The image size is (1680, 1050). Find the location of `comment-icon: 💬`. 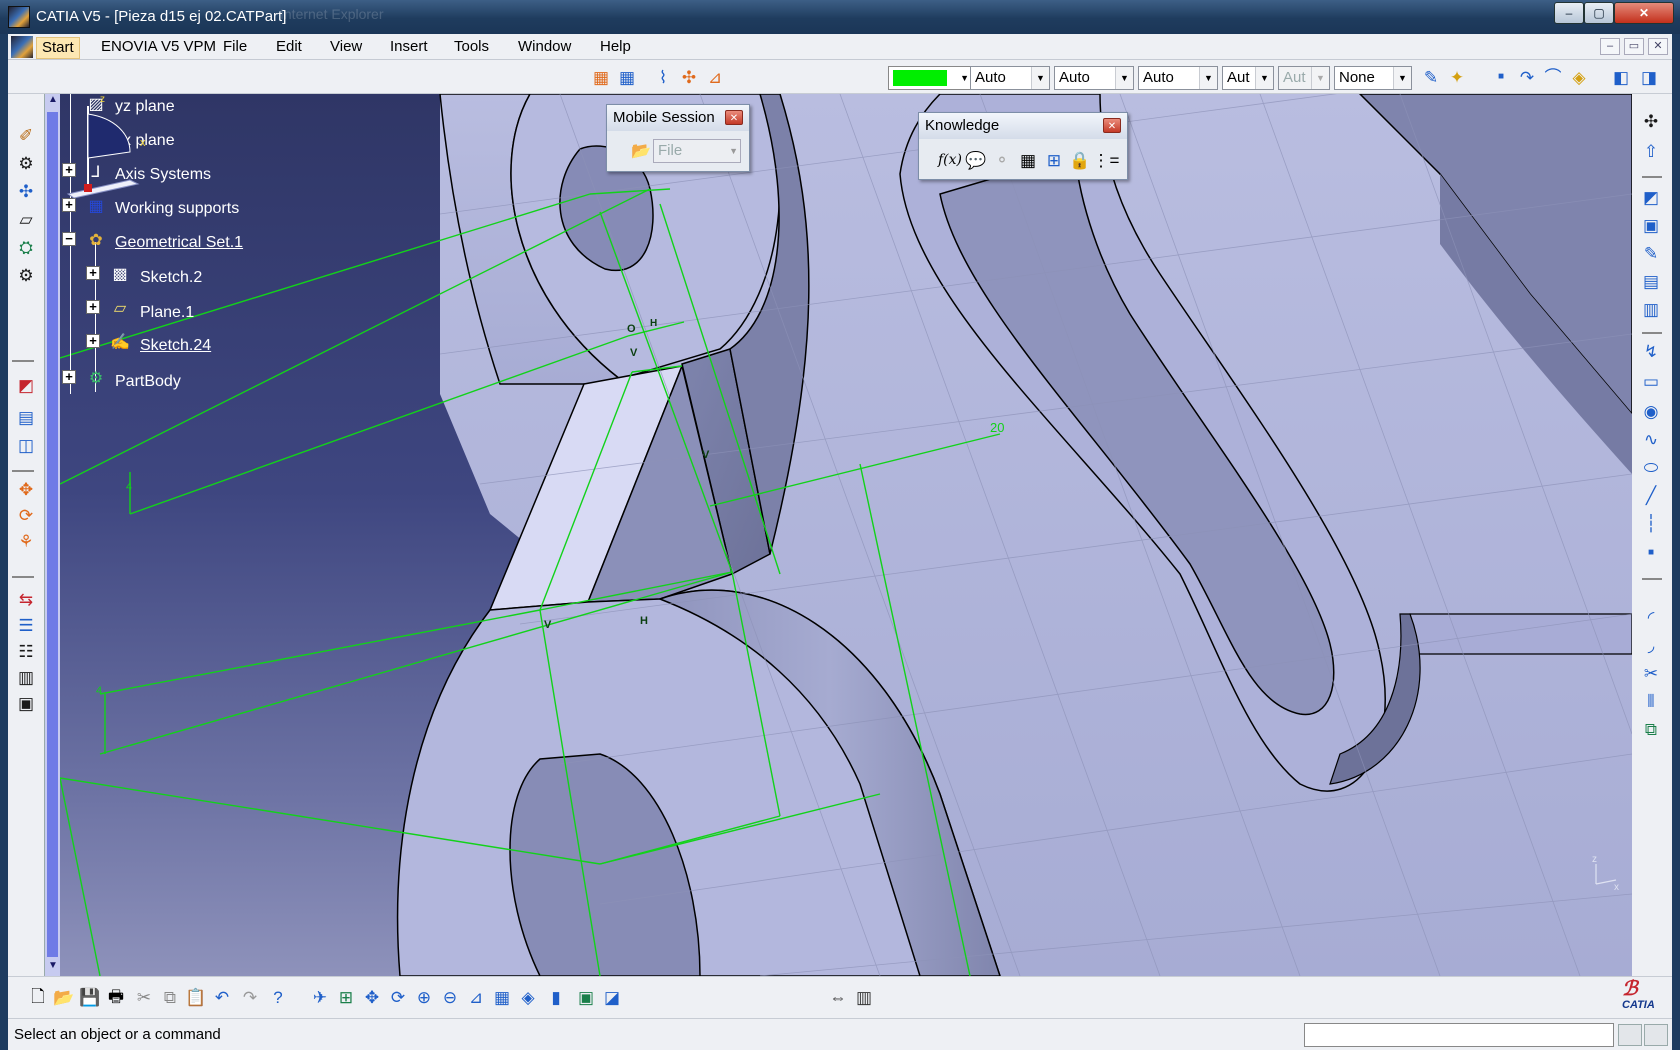

comment-icon: 💬 is located at coordinates (976, 160).